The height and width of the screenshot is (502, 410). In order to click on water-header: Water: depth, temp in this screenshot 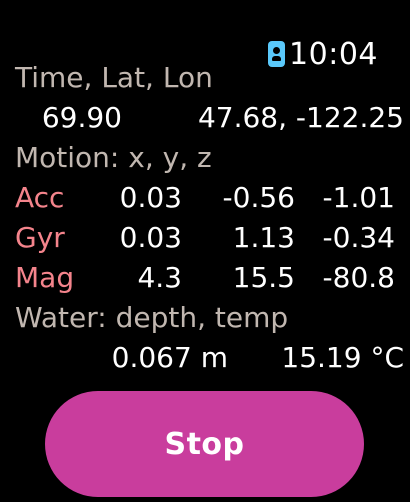, I will do `click(205, 318)`.